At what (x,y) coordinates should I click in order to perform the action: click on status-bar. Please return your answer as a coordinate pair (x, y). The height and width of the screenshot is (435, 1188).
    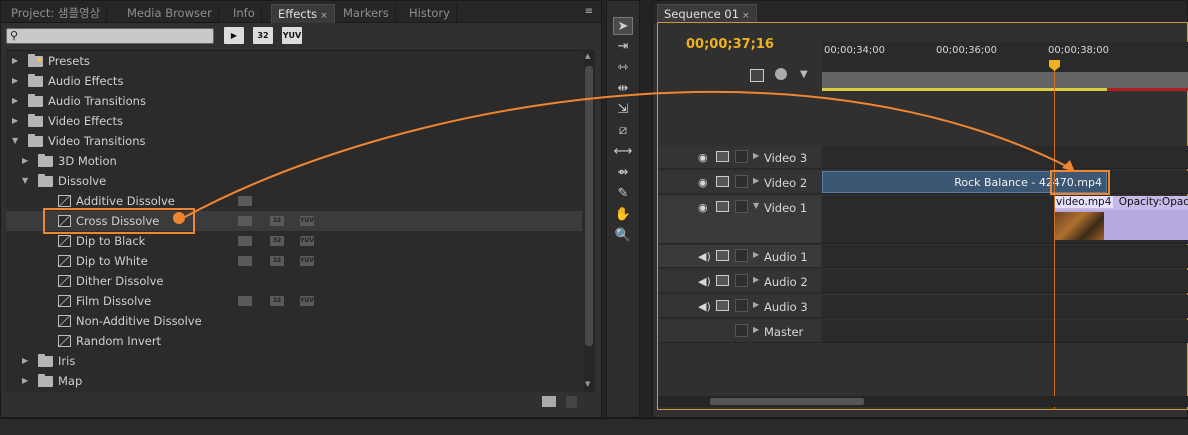
    Looking at the image, I should click on (594, 426).